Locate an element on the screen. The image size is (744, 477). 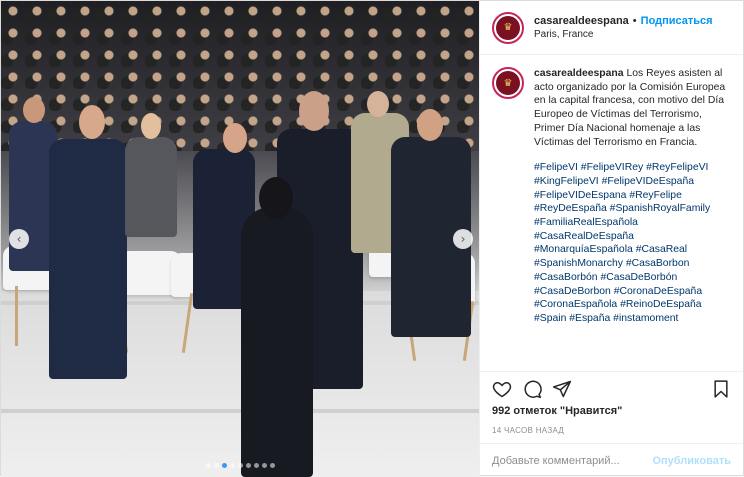
hashtag-link: #CasaBorbon is located at coordinates (658, 263).